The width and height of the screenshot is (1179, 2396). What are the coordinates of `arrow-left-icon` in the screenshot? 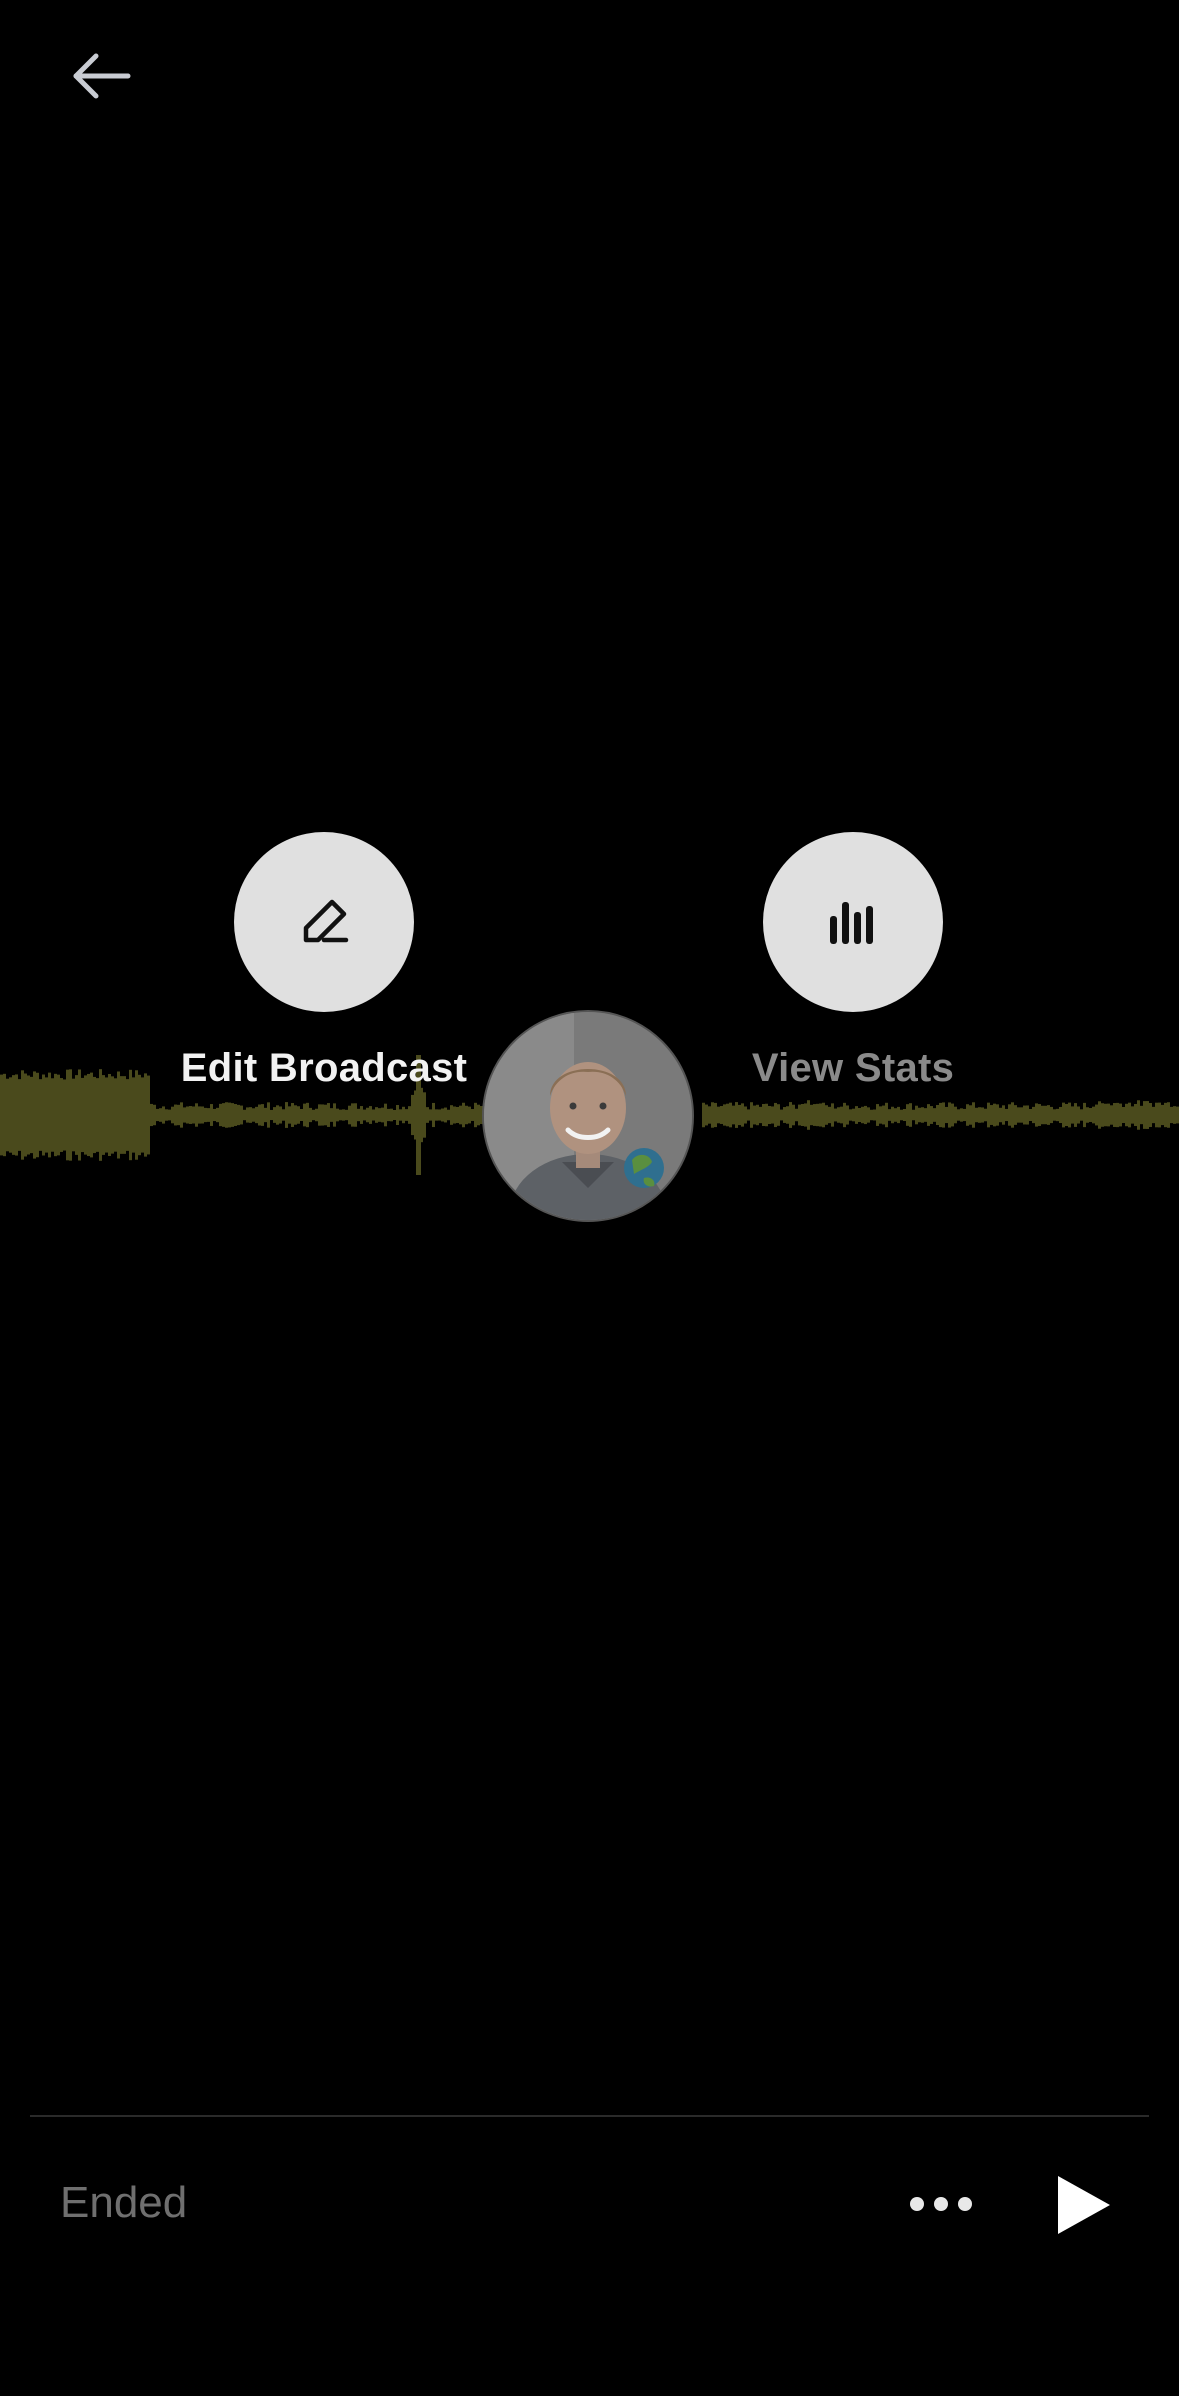 It's located at (102, 76).